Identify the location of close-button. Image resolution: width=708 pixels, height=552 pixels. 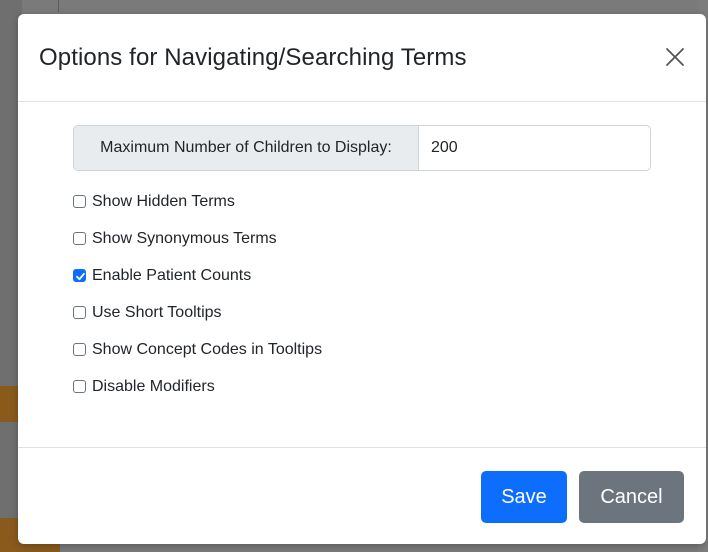
(675, 57).